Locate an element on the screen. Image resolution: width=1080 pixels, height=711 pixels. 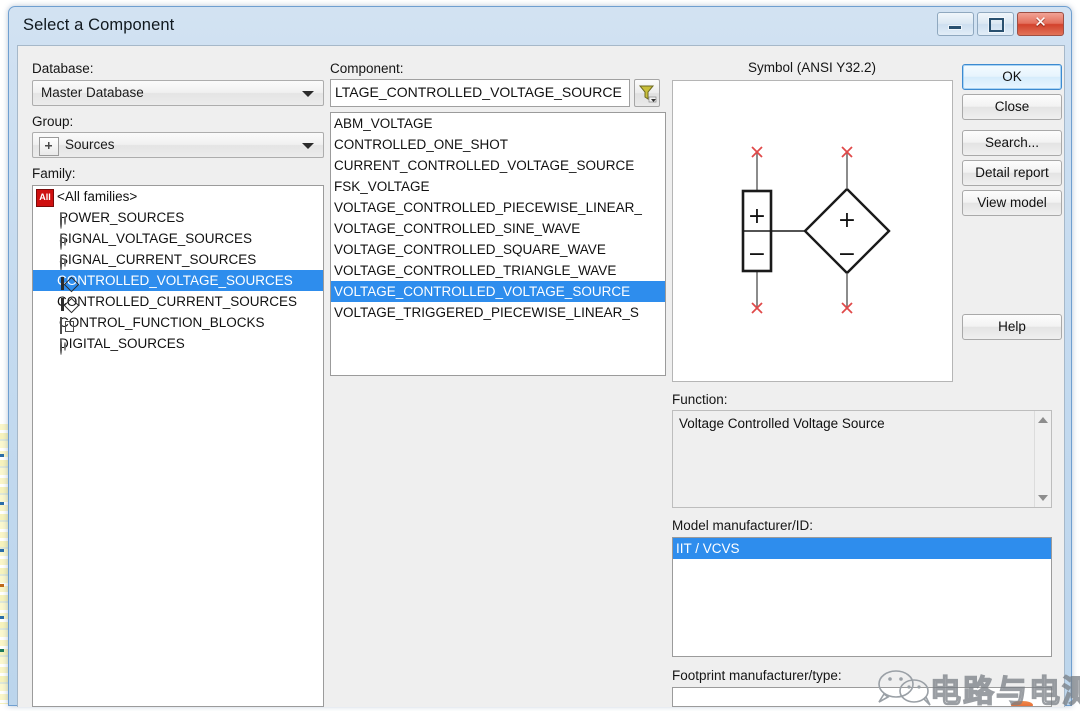
control-function-block-icon is located at coordinates (61, 325).